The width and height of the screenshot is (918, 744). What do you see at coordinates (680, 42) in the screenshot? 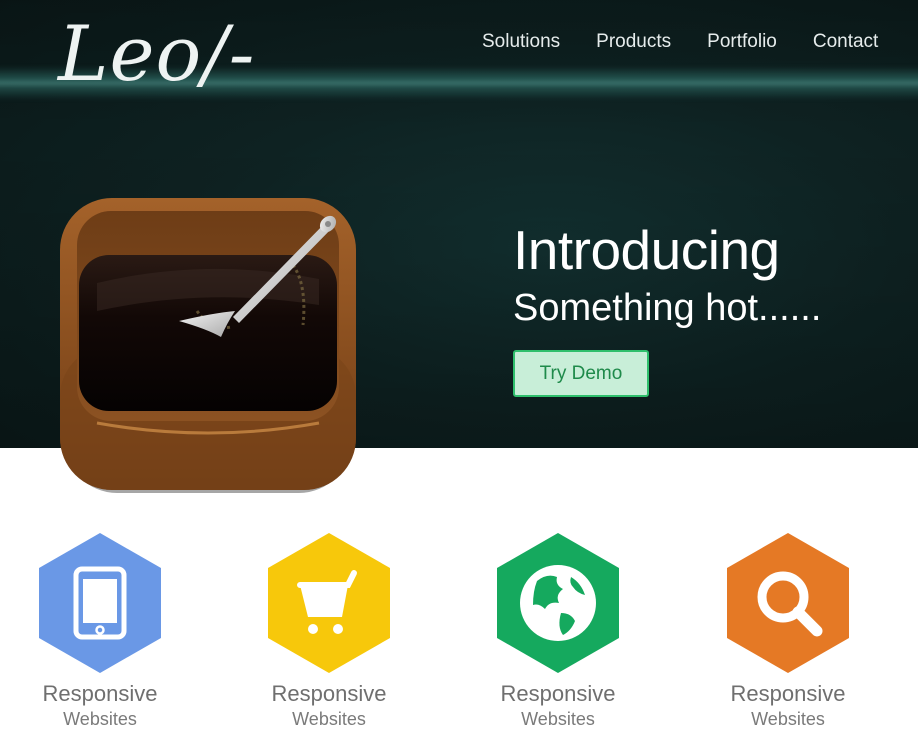
I see `main-nav: Solutions Products Portfolio Contact` at bounding box center [680, 42].